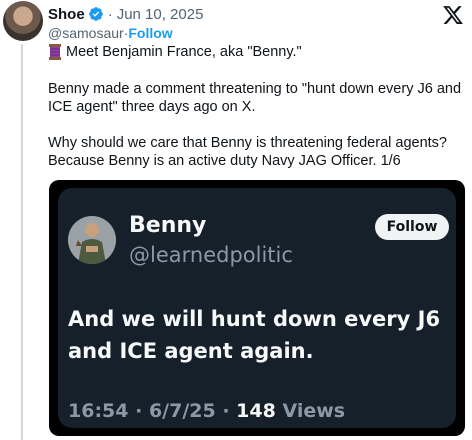 This screenshot has height=440, width=472. Describe the element at coordinates (182, 411) in the screenshot. I see `embedded-post-date: 6/7/25` at that location.